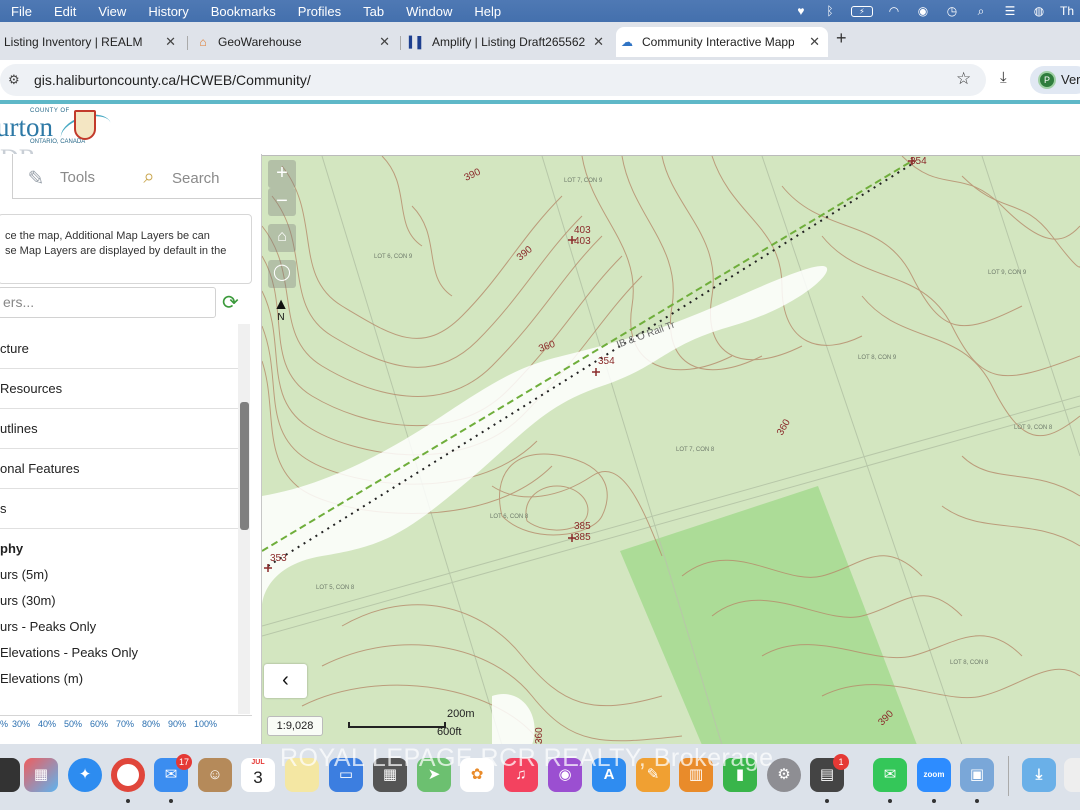 This screenshot has height=810, width=1080. Describe the element at coordinates (119, 429) in the screenshot. I see `layer-item: utlines` at that location.